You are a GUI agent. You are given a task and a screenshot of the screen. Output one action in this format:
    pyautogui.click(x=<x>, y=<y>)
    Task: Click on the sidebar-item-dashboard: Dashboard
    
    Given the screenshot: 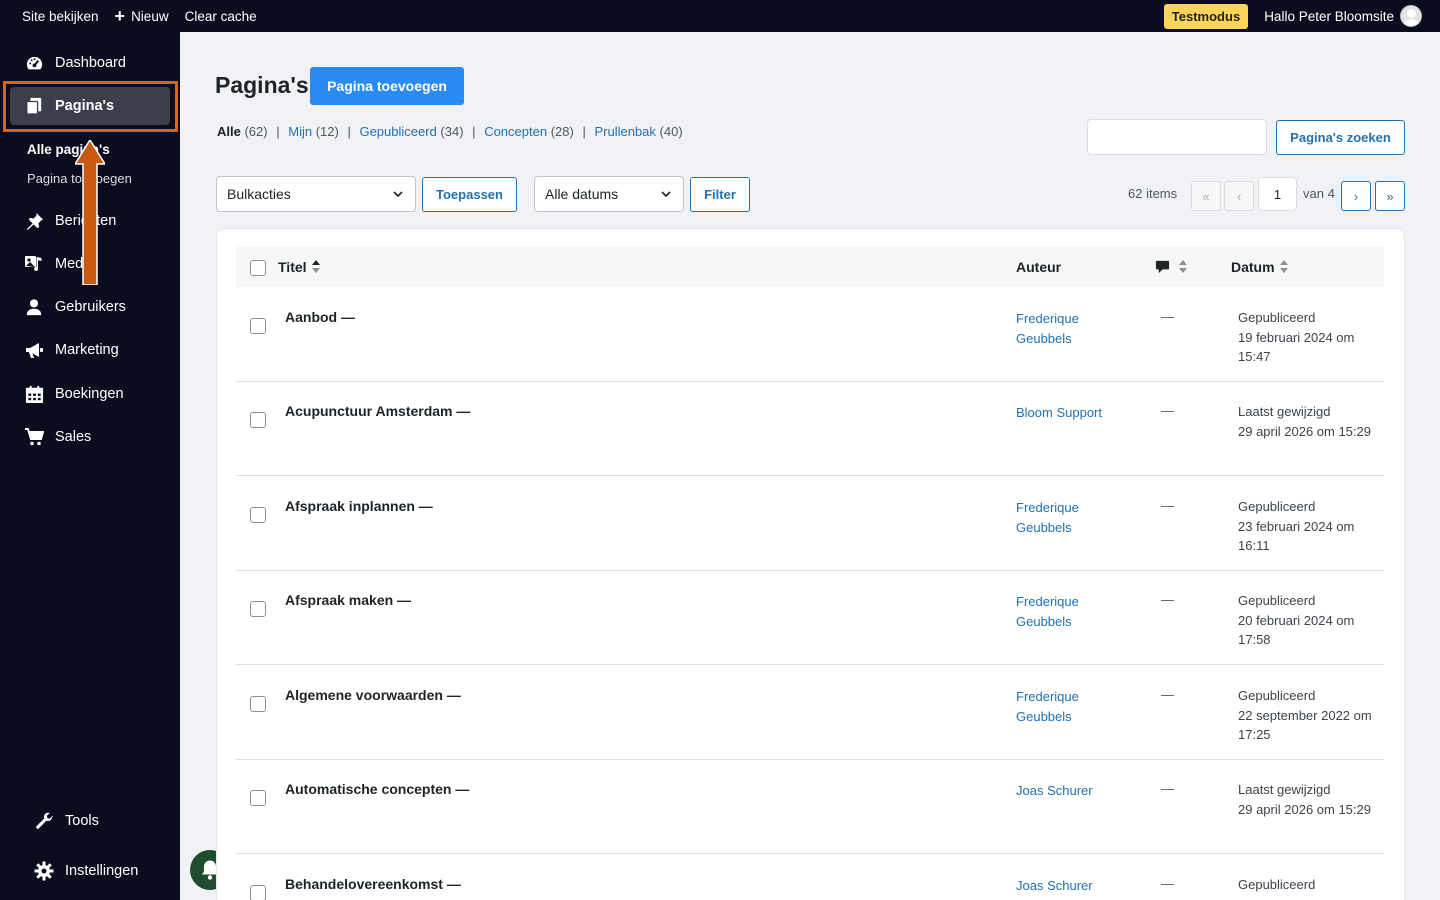 What is the action you would take?
    pyautogui.click(x=90, y=63)
    